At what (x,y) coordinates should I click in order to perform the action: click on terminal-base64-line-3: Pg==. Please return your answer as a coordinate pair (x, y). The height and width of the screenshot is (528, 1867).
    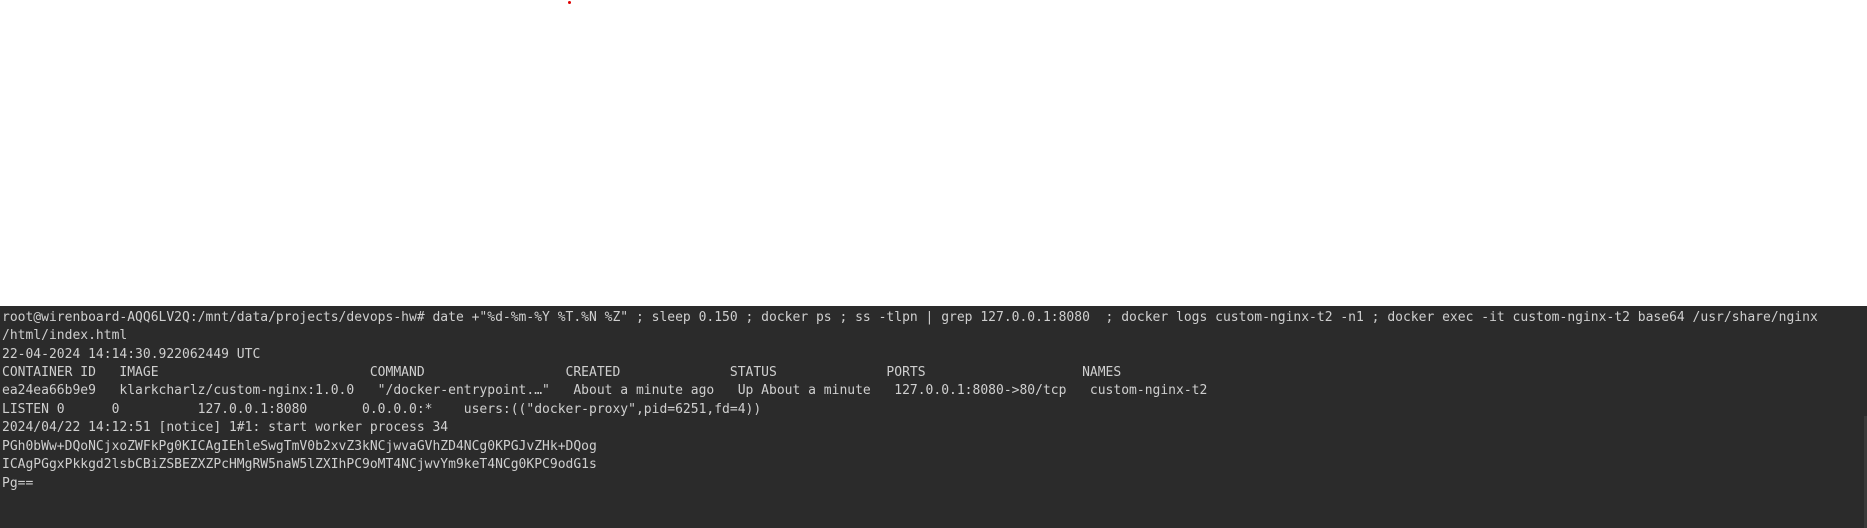
    Looking at the image, I should click on (18, 483).